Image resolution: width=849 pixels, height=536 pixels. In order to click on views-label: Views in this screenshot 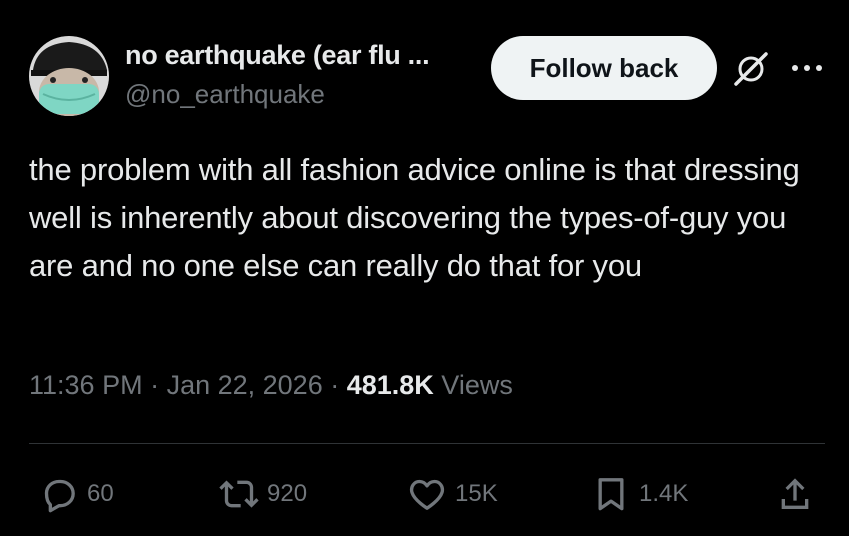, I will do `click(473, 385)`.